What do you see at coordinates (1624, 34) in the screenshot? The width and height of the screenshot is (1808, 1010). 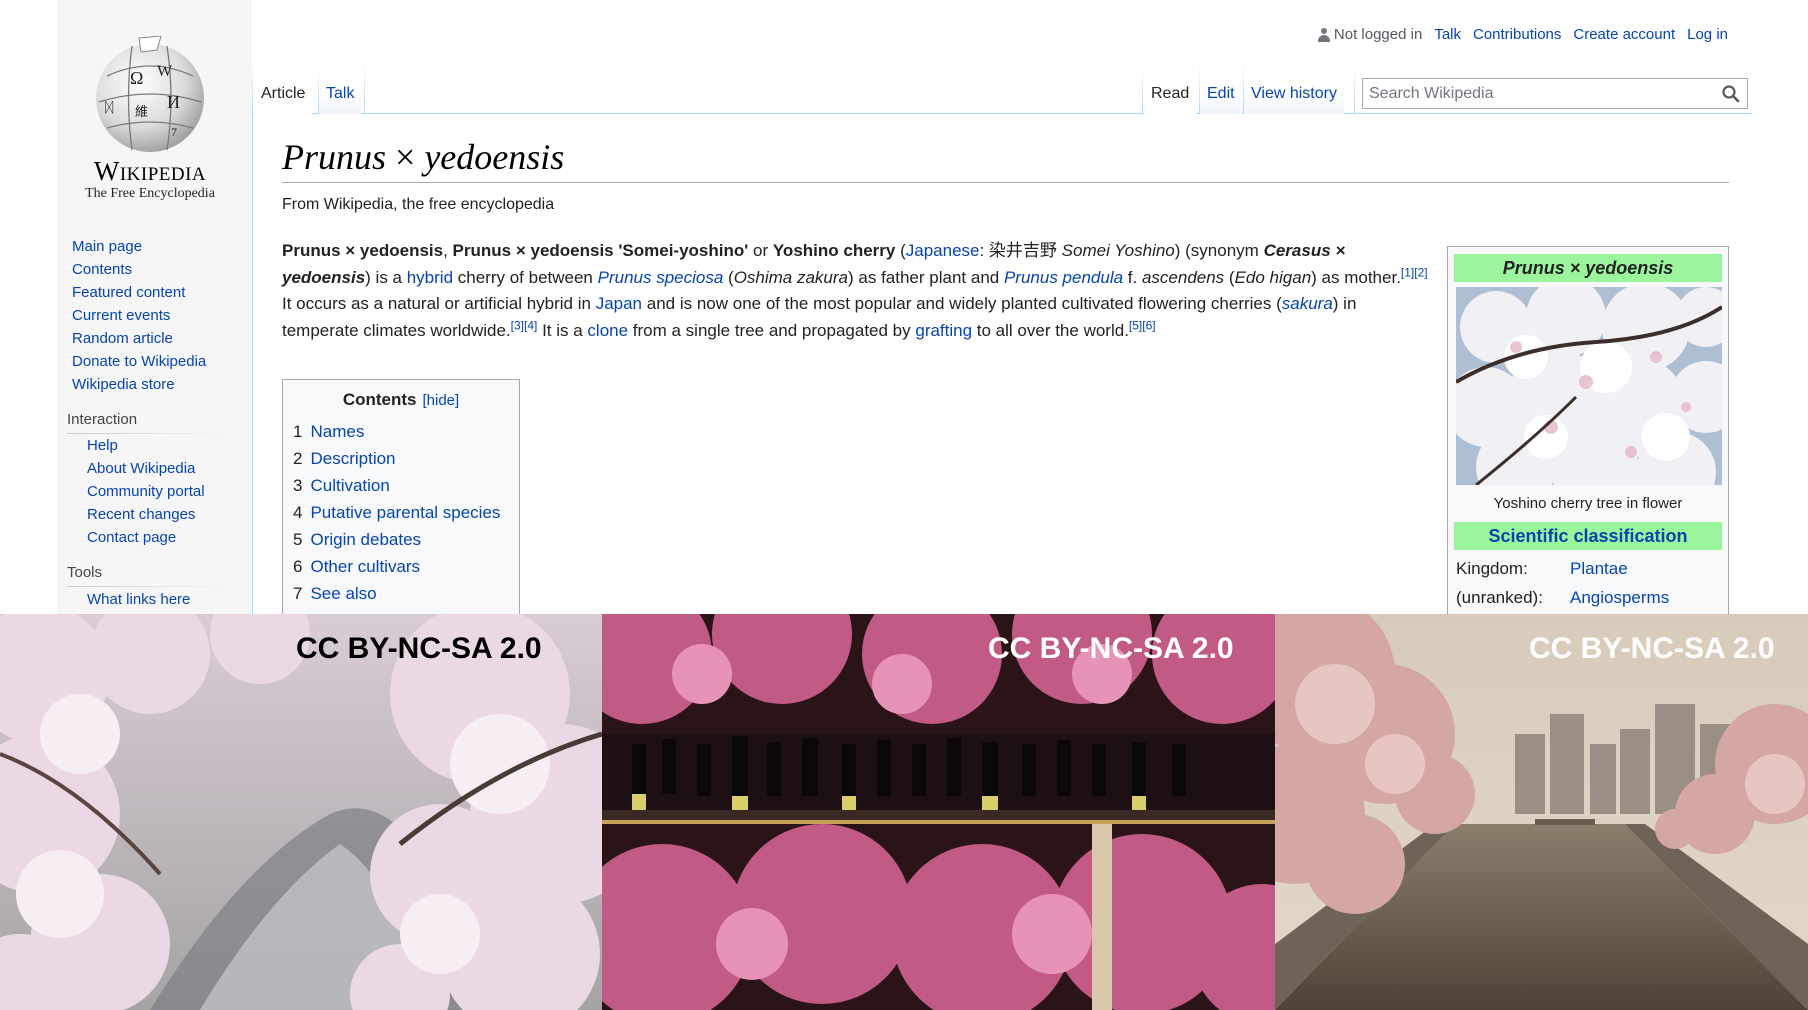 I see `create-account-link: Create account` at bounding box center [1624, 34].